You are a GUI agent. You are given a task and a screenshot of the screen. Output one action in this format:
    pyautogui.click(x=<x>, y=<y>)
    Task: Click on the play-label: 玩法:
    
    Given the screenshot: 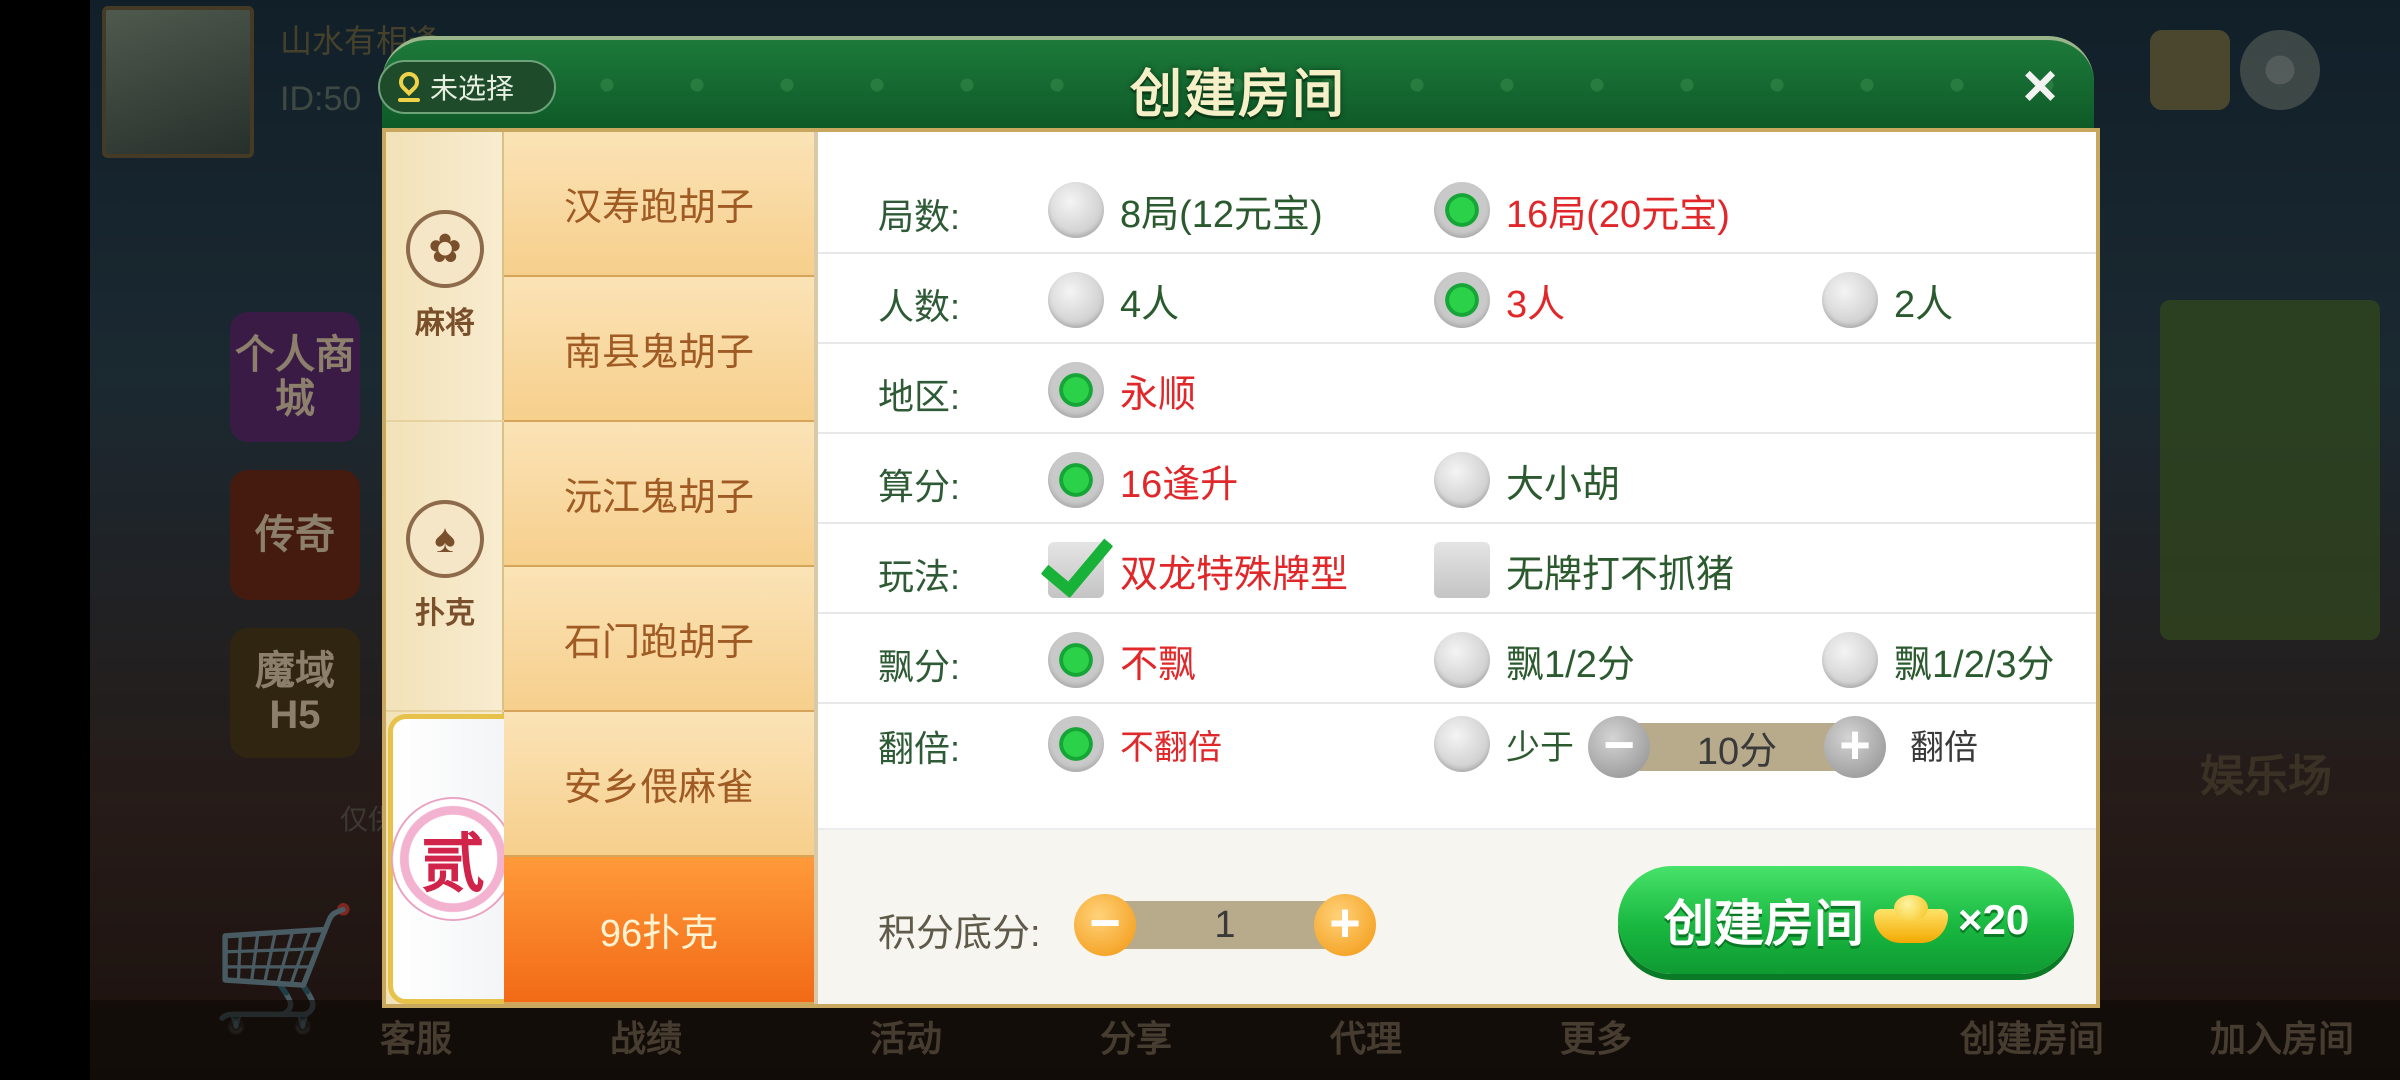 What is the action you would take?
    pyautogui.click(x=919, y=576)
    